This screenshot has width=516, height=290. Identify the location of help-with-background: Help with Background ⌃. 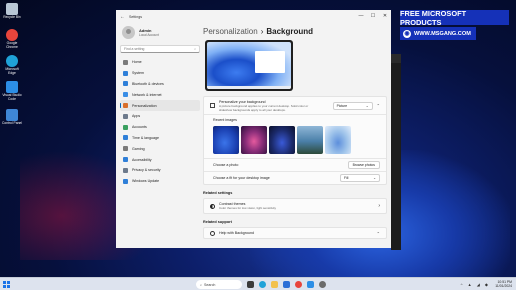
(295, 233).